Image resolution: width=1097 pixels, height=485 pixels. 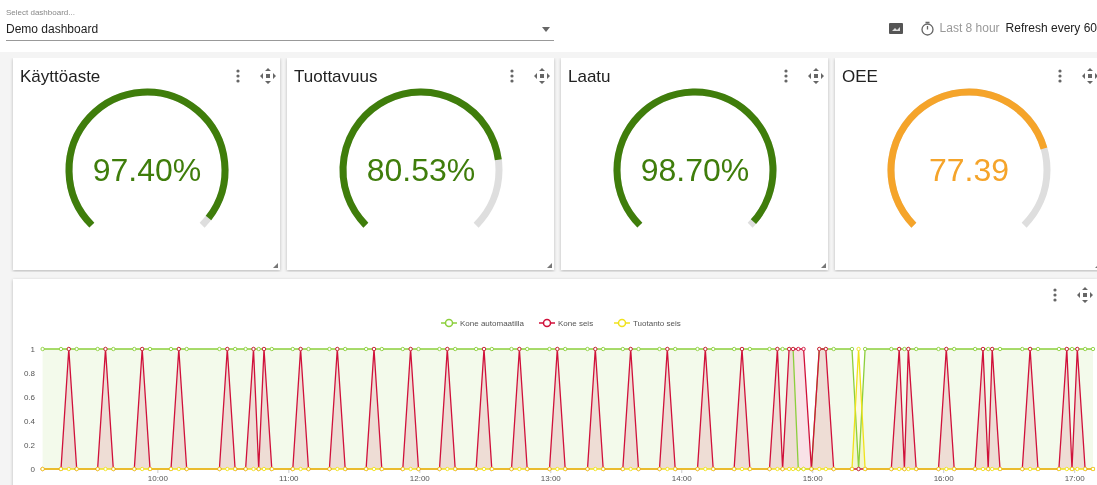 What do you see at coordinates (968, 170) in the screenshot?
I see `gauge-value: 77.39` at bounding box center [968, 170].